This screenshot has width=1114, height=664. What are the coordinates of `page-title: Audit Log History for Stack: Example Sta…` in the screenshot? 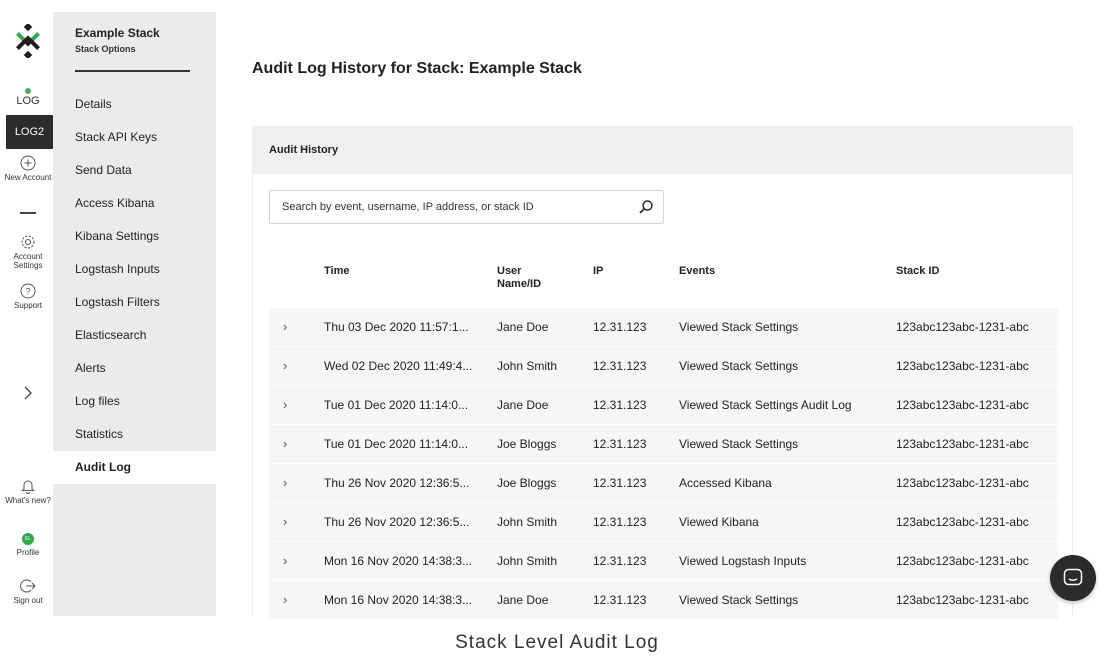 It's located at (417, 68).